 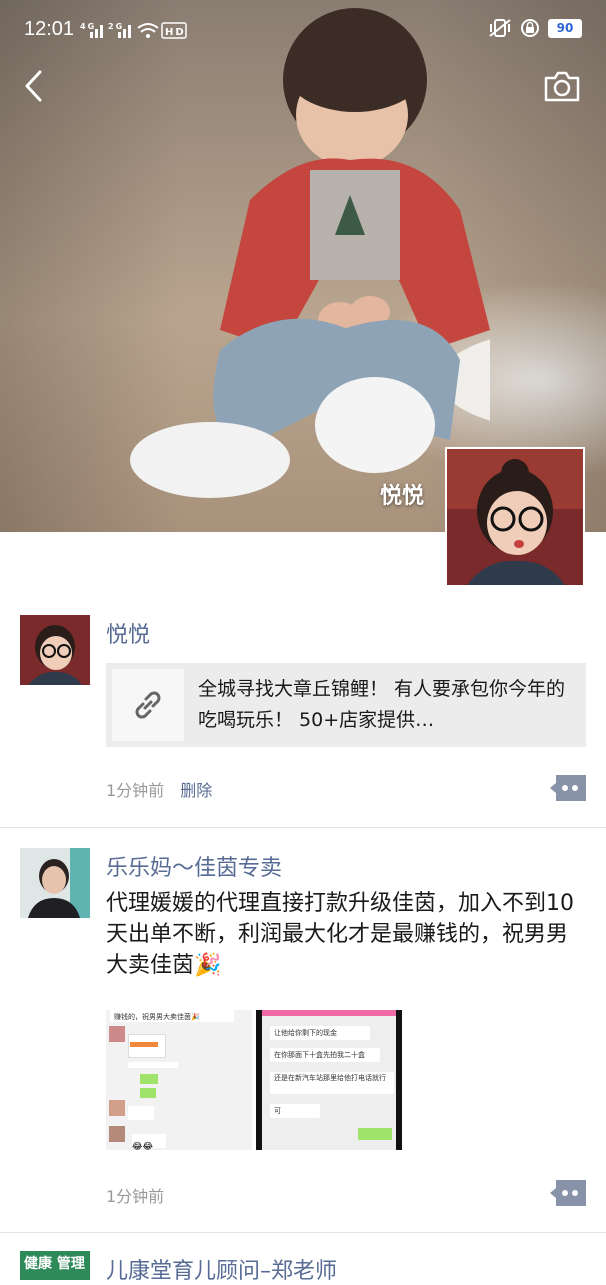 I want to click on post-image-1: 赚钱的，祝男男大卖佳茵🎉 😂😂, so click(x=179, y=1080).